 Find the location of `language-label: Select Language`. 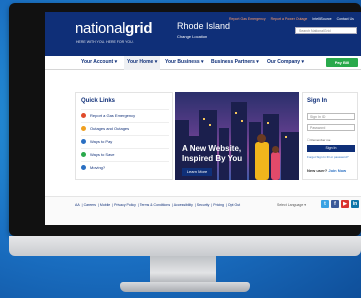

language-label: Select Language is located at coordinates (290, 205).